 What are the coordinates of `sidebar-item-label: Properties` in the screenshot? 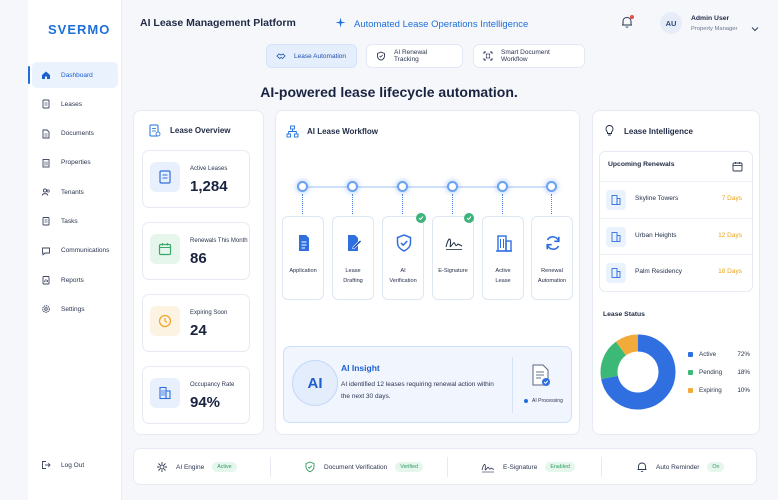 It's located at (76, 163).